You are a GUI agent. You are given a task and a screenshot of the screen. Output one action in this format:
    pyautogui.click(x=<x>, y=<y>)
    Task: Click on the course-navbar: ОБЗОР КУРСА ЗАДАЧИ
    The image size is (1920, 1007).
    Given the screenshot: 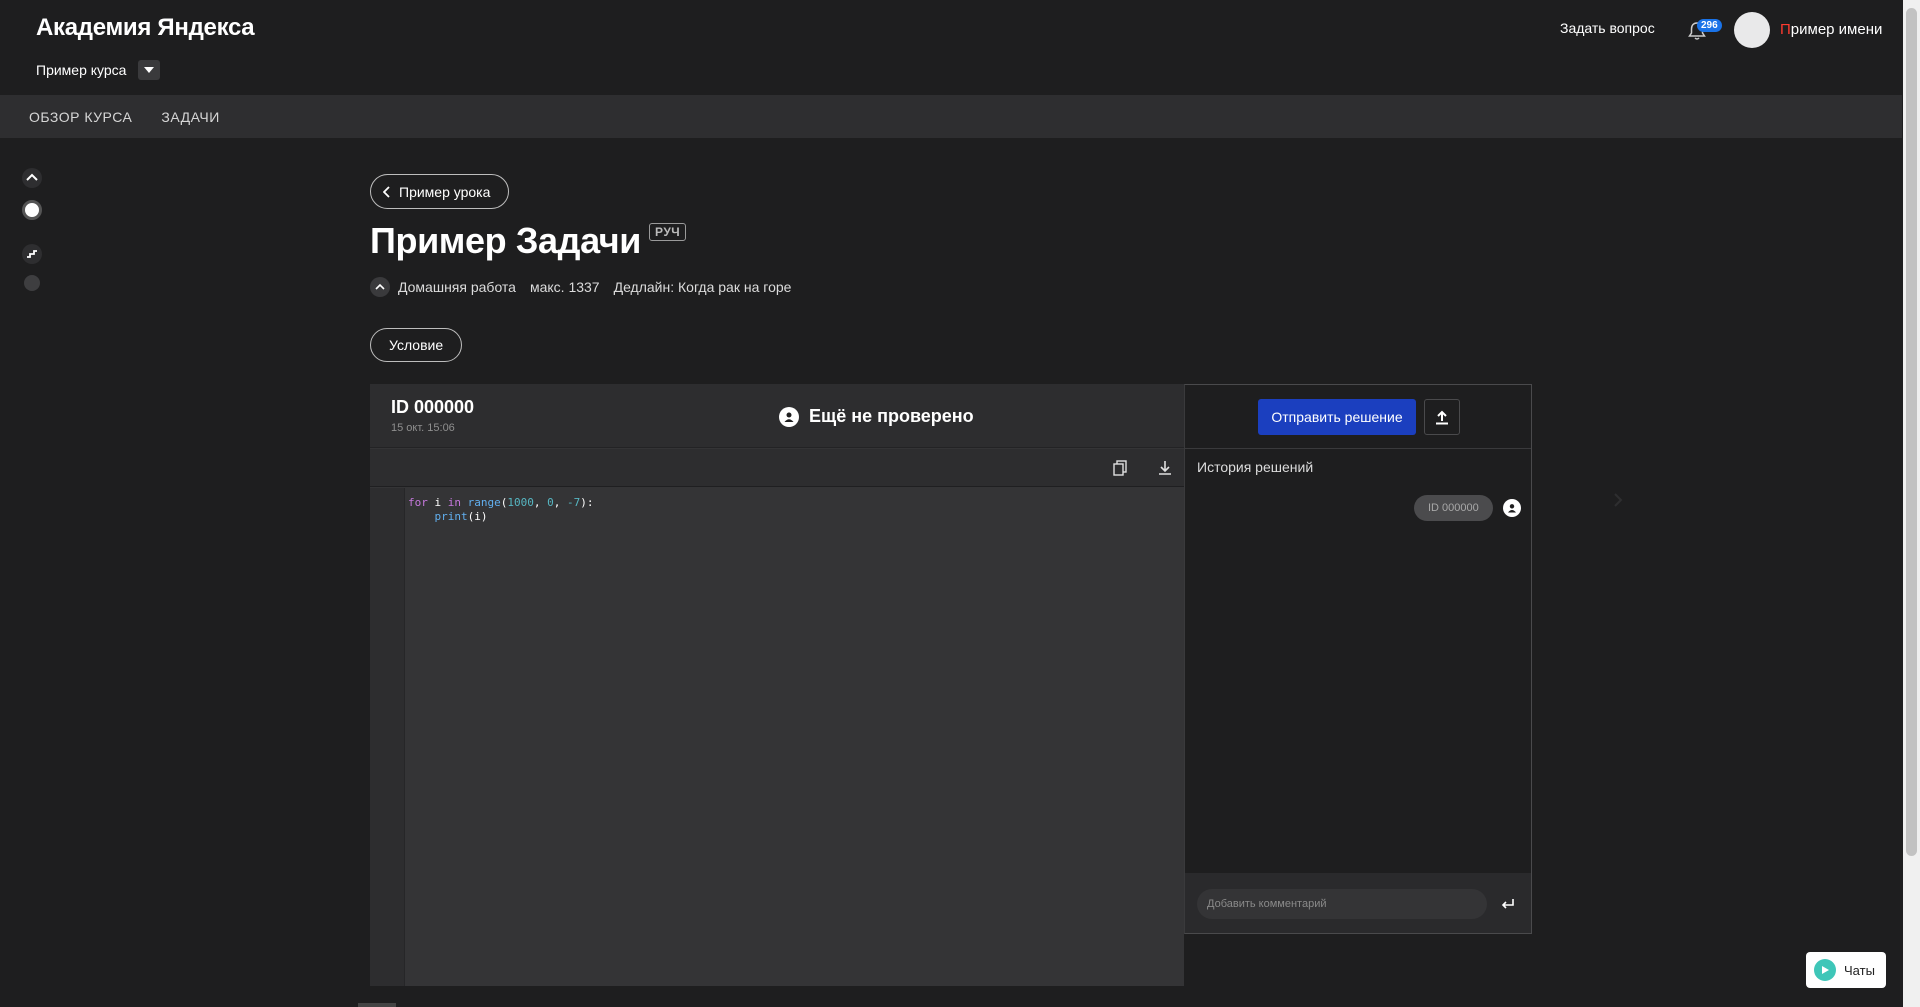 What is the action you would take?
    pyautogui.click(x=951, y=116)
    